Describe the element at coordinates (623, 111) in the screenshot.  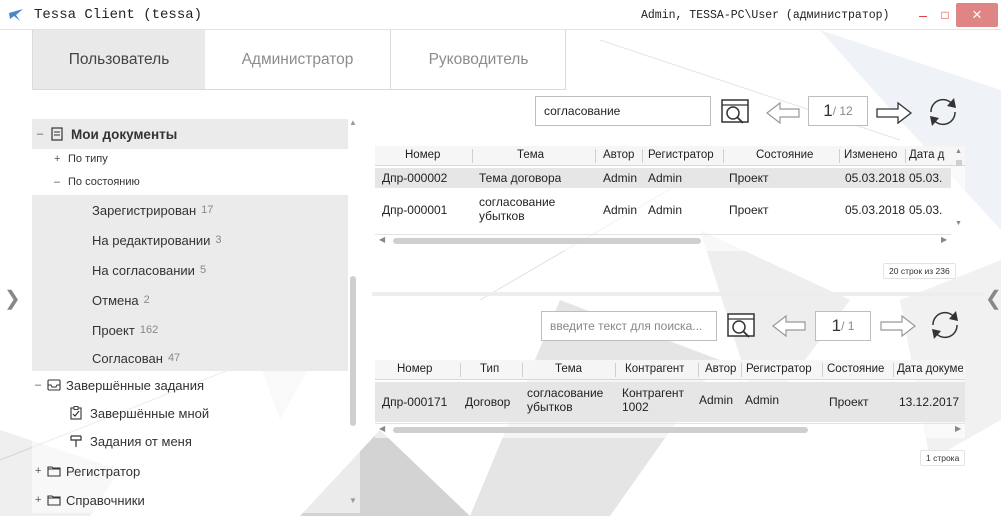
I see `search-input: согласование` at that location.